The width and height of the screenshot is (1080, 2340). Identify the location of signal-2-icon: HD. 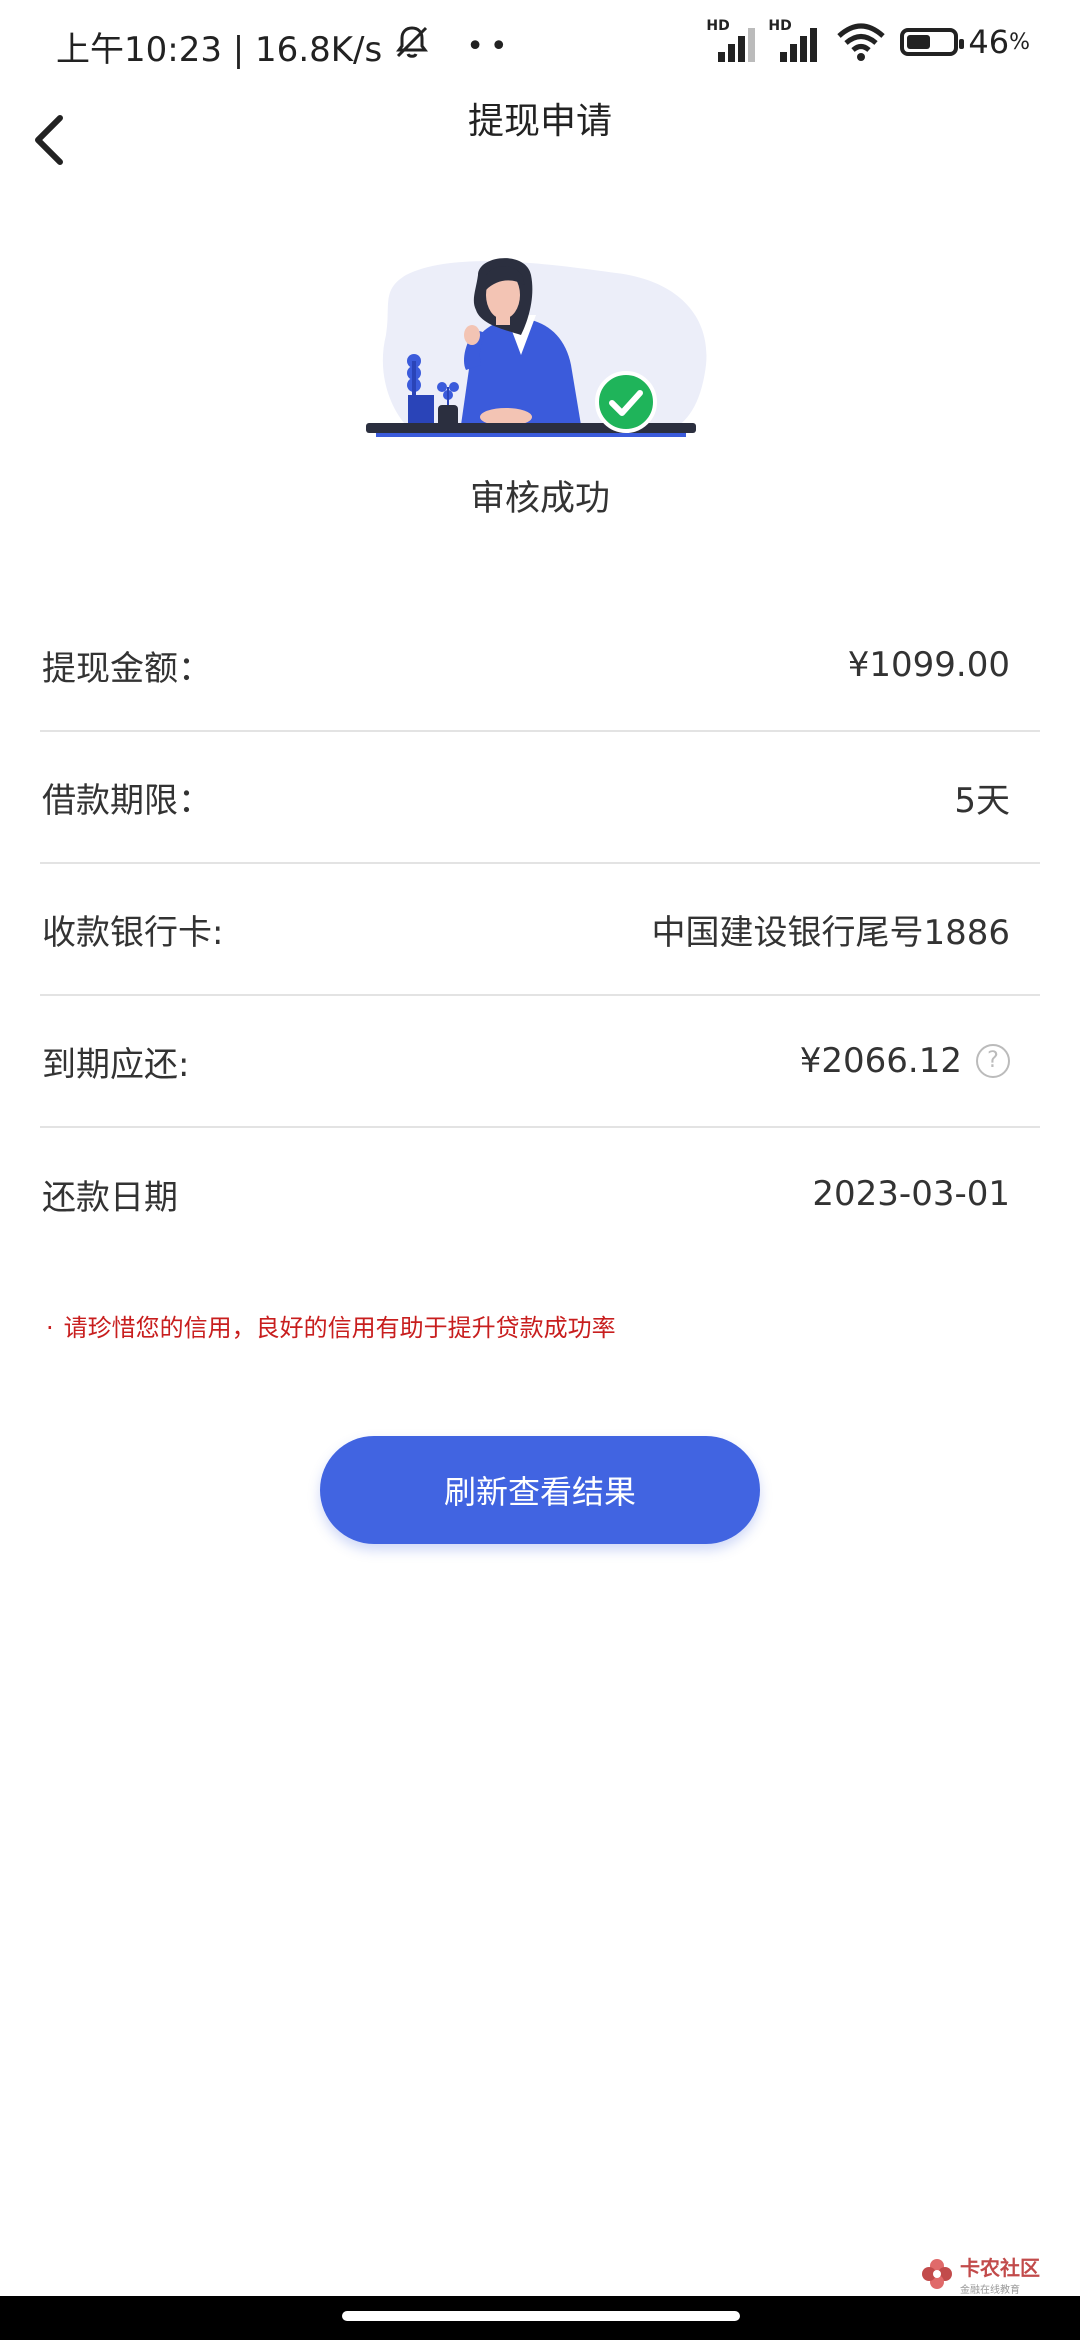
(794, 40).